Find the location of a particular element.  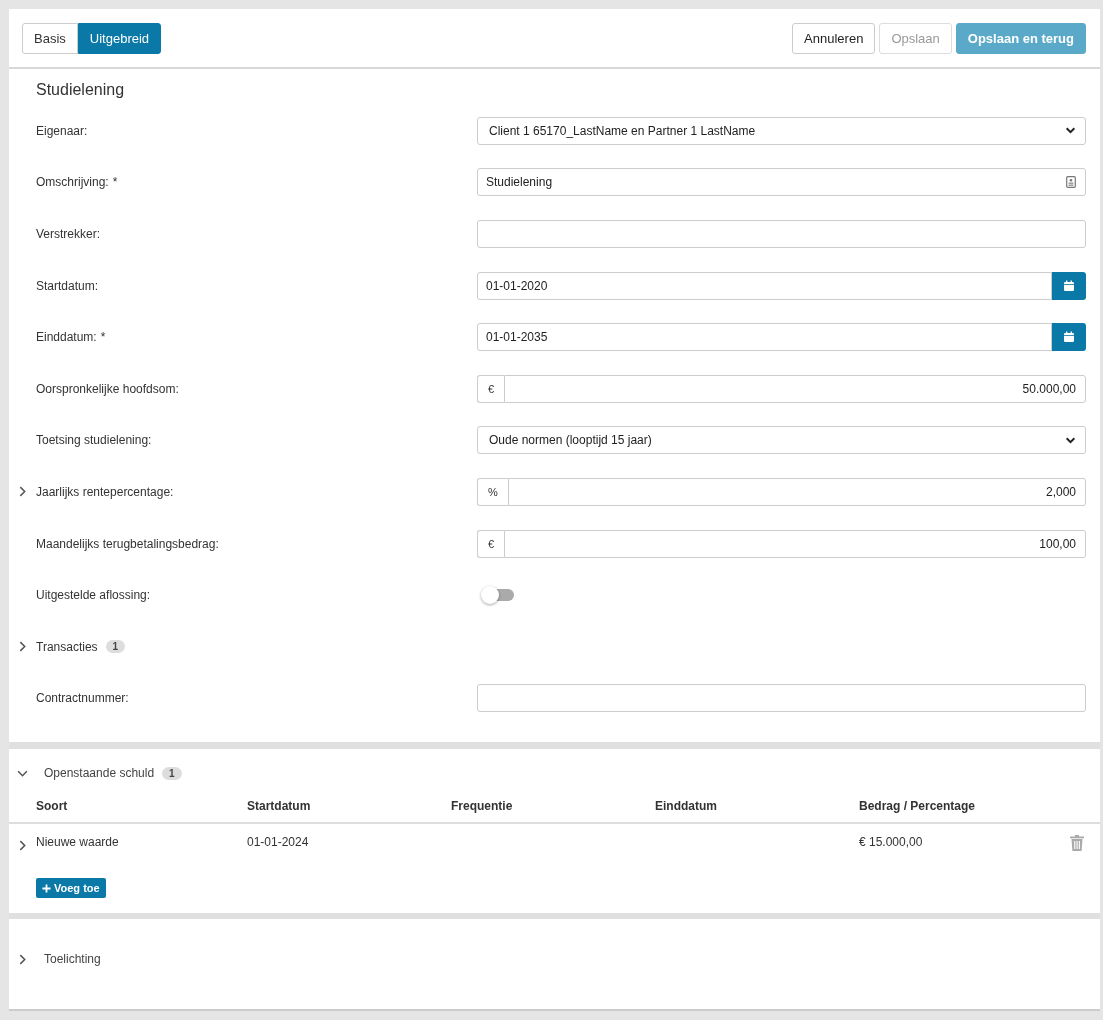

field-label: Verstrekker: is located at coordinates (68, 234).